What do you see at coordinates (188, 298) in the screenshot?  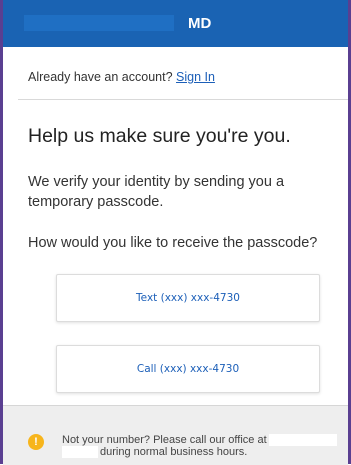 I see `text-passcode-button: Text (xxx) xxx-4730` at bounding box center [188, 298].